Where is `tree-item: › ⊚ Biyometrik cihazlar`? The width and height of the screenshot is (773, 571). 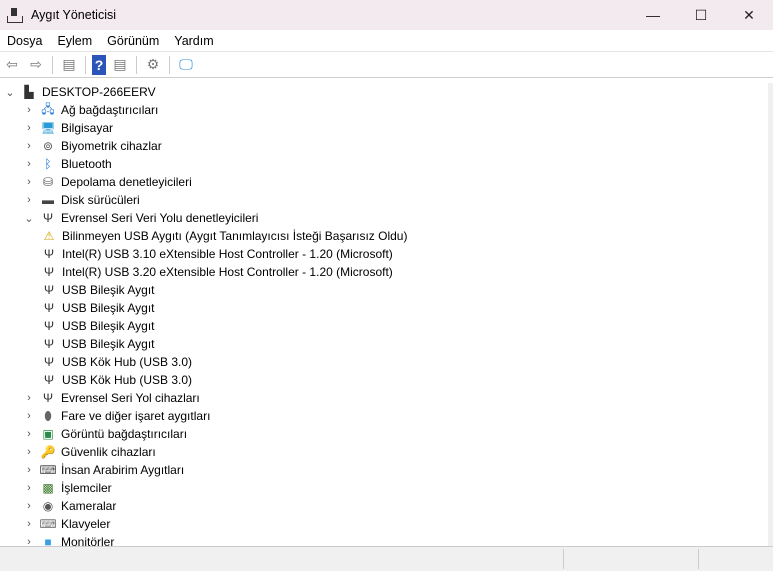
tree-item: › ⊚ Biyometrik cihazlar is located at coordinates (384, 146).